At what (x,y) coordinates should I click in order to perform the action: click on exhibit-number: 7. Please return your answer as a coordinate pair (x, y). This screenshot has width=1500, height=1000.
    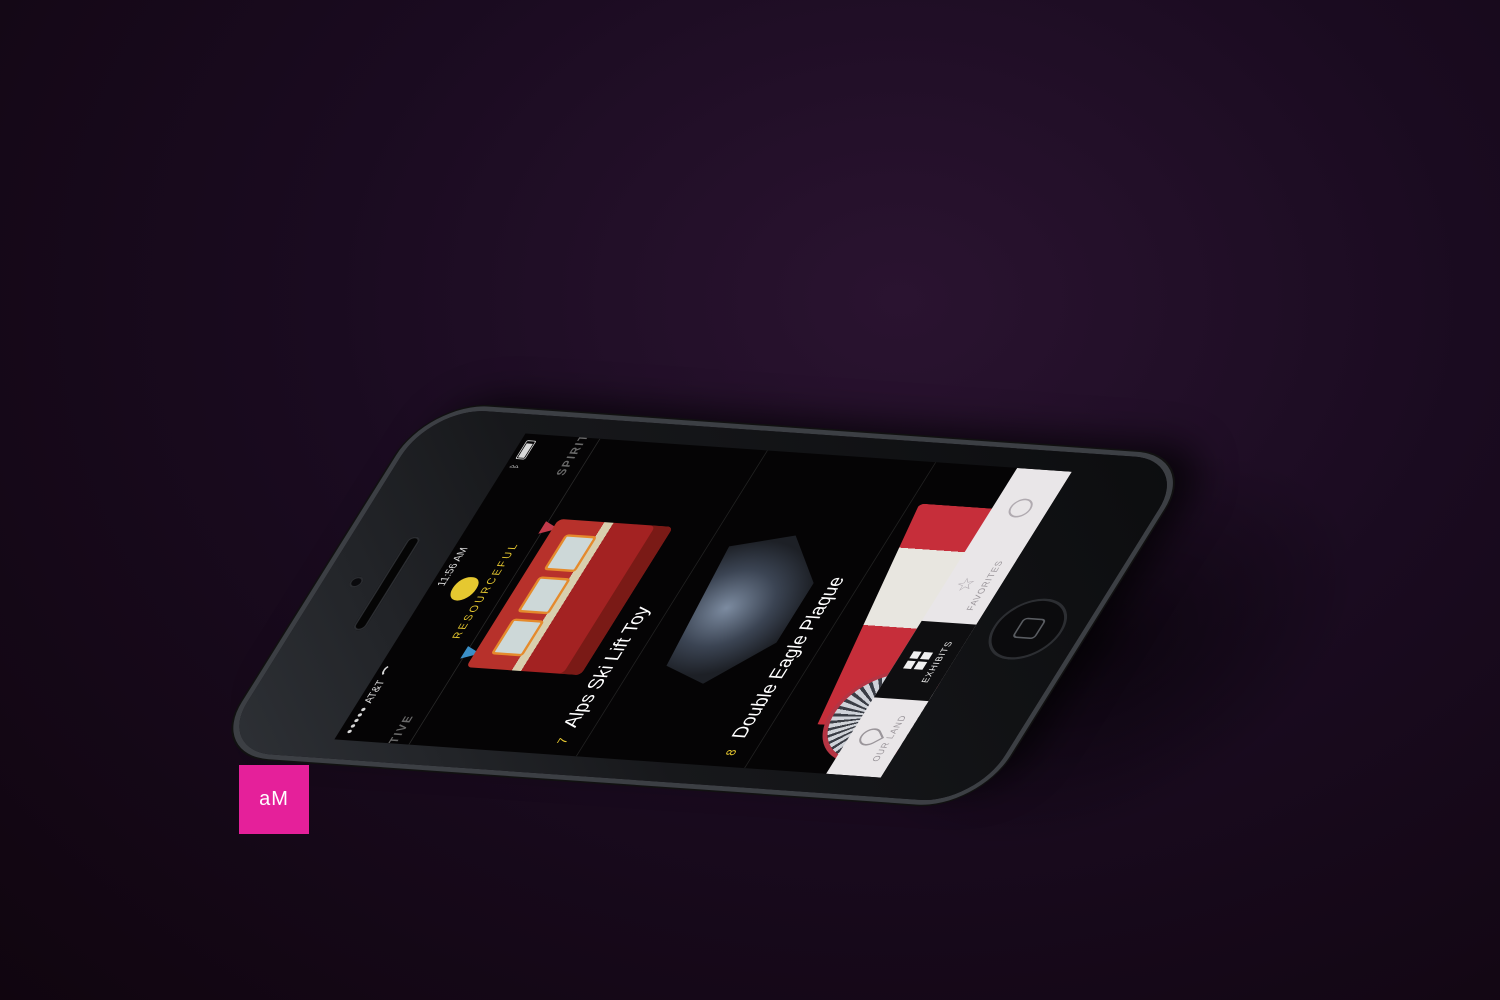
    Looking at the image, I should click on (562, 741).